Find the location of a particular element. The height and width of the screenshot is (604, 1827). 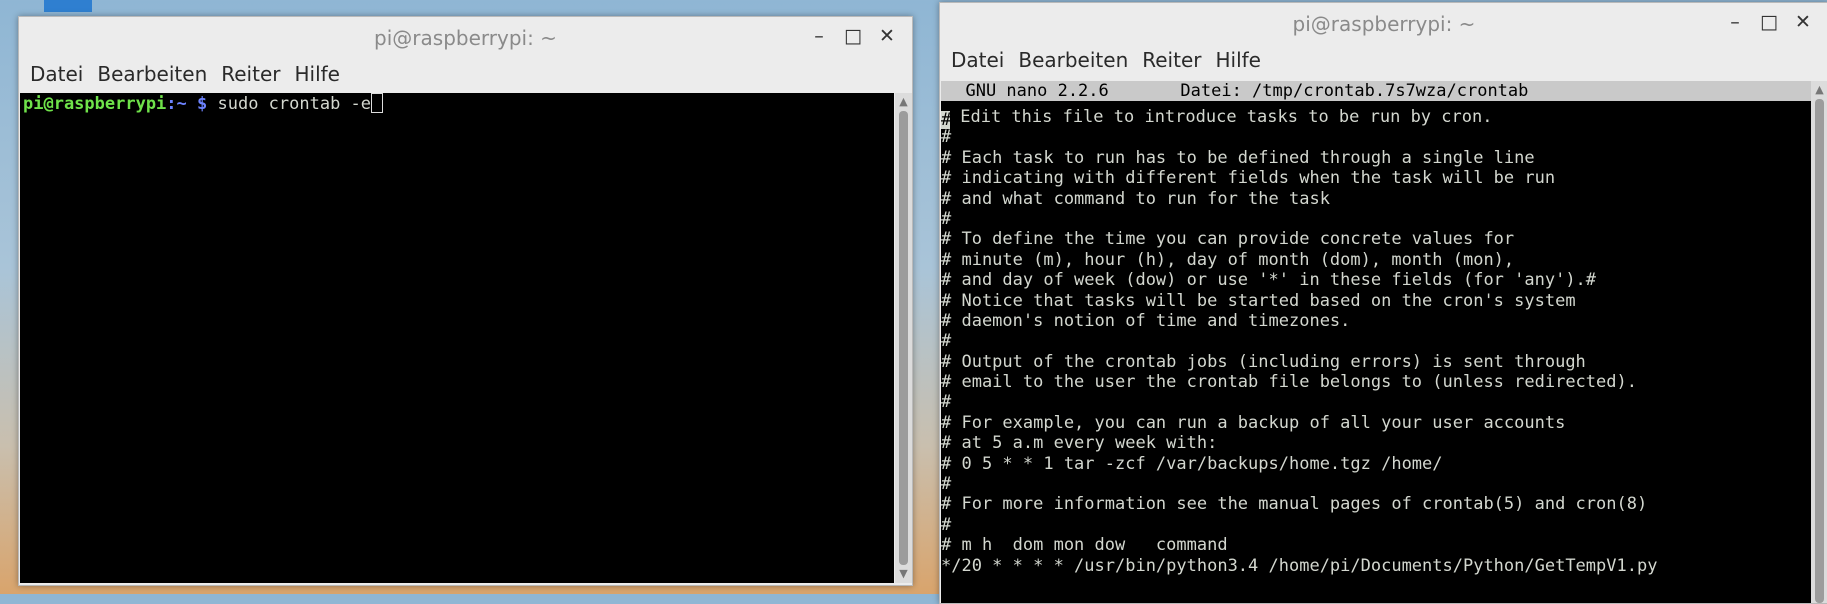

desktop-icon is located at coordinates (68, 6).